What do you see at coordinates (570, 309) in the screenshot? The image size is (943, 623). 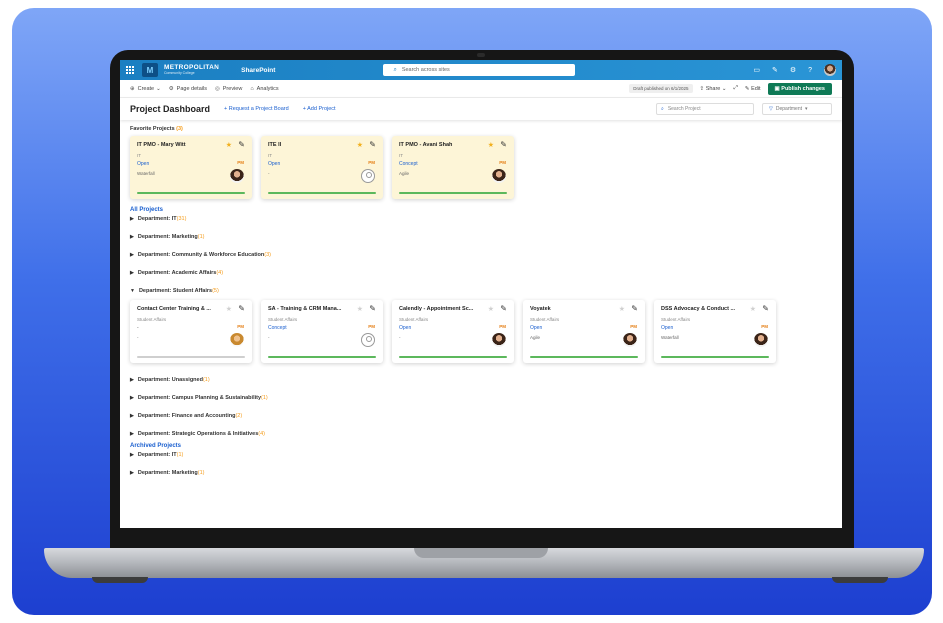 I see `card-title: Voyatek` at bounding box center [570, 309].